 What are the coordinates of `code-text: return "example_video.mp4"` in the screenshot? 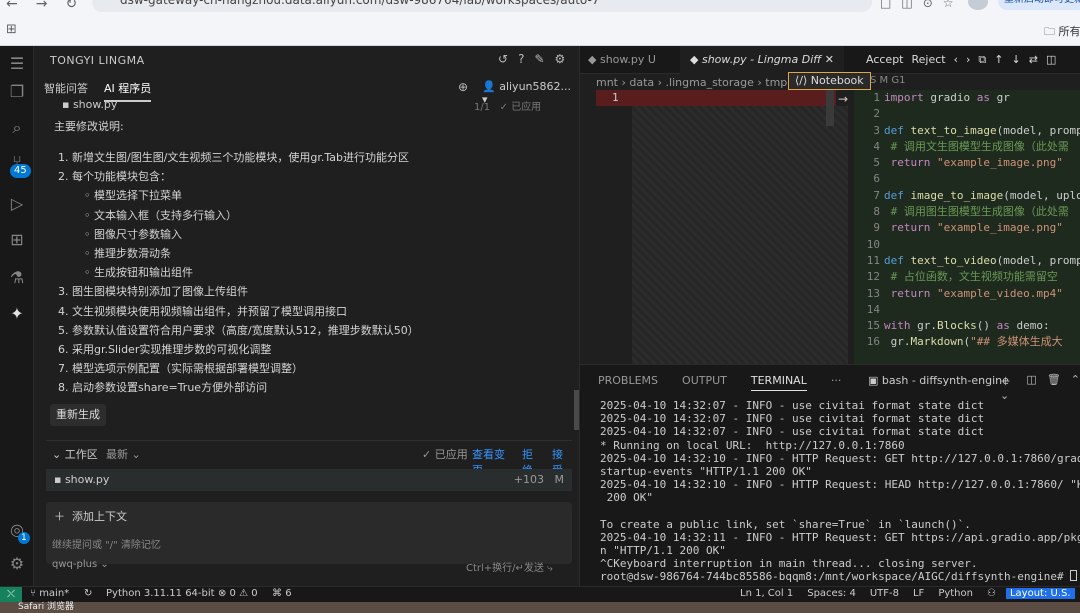 It's located at (976, 293).